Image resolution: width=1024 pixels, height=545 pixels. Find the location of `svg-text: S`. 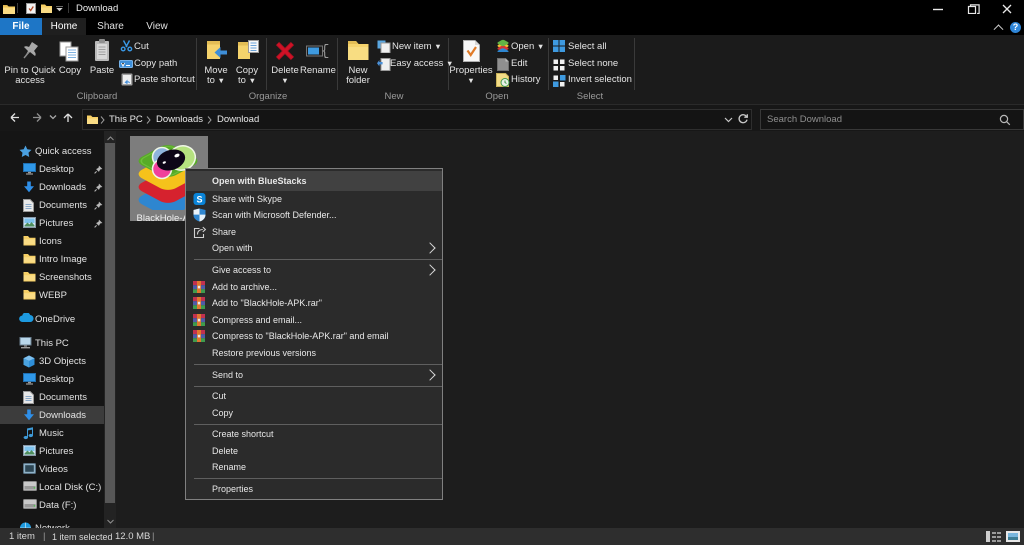

svg-text: S is located at coordinates (199, 200).